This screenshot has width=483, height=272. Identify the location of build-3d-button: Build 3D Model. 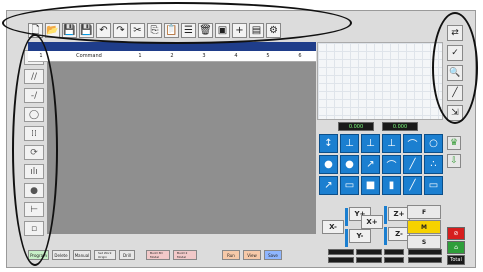
(158, 255).